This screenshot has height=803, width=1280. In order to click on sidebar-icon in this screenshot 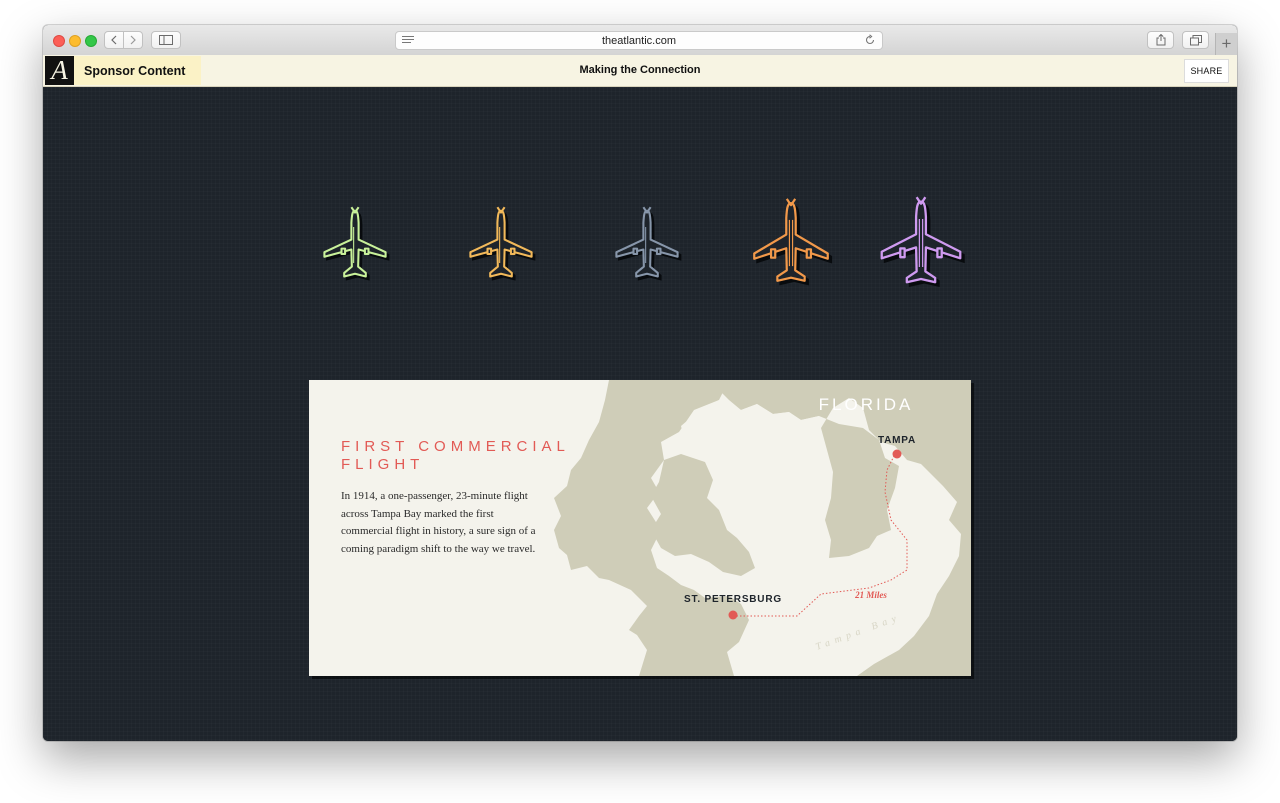, I will do `click(166, 40)`.